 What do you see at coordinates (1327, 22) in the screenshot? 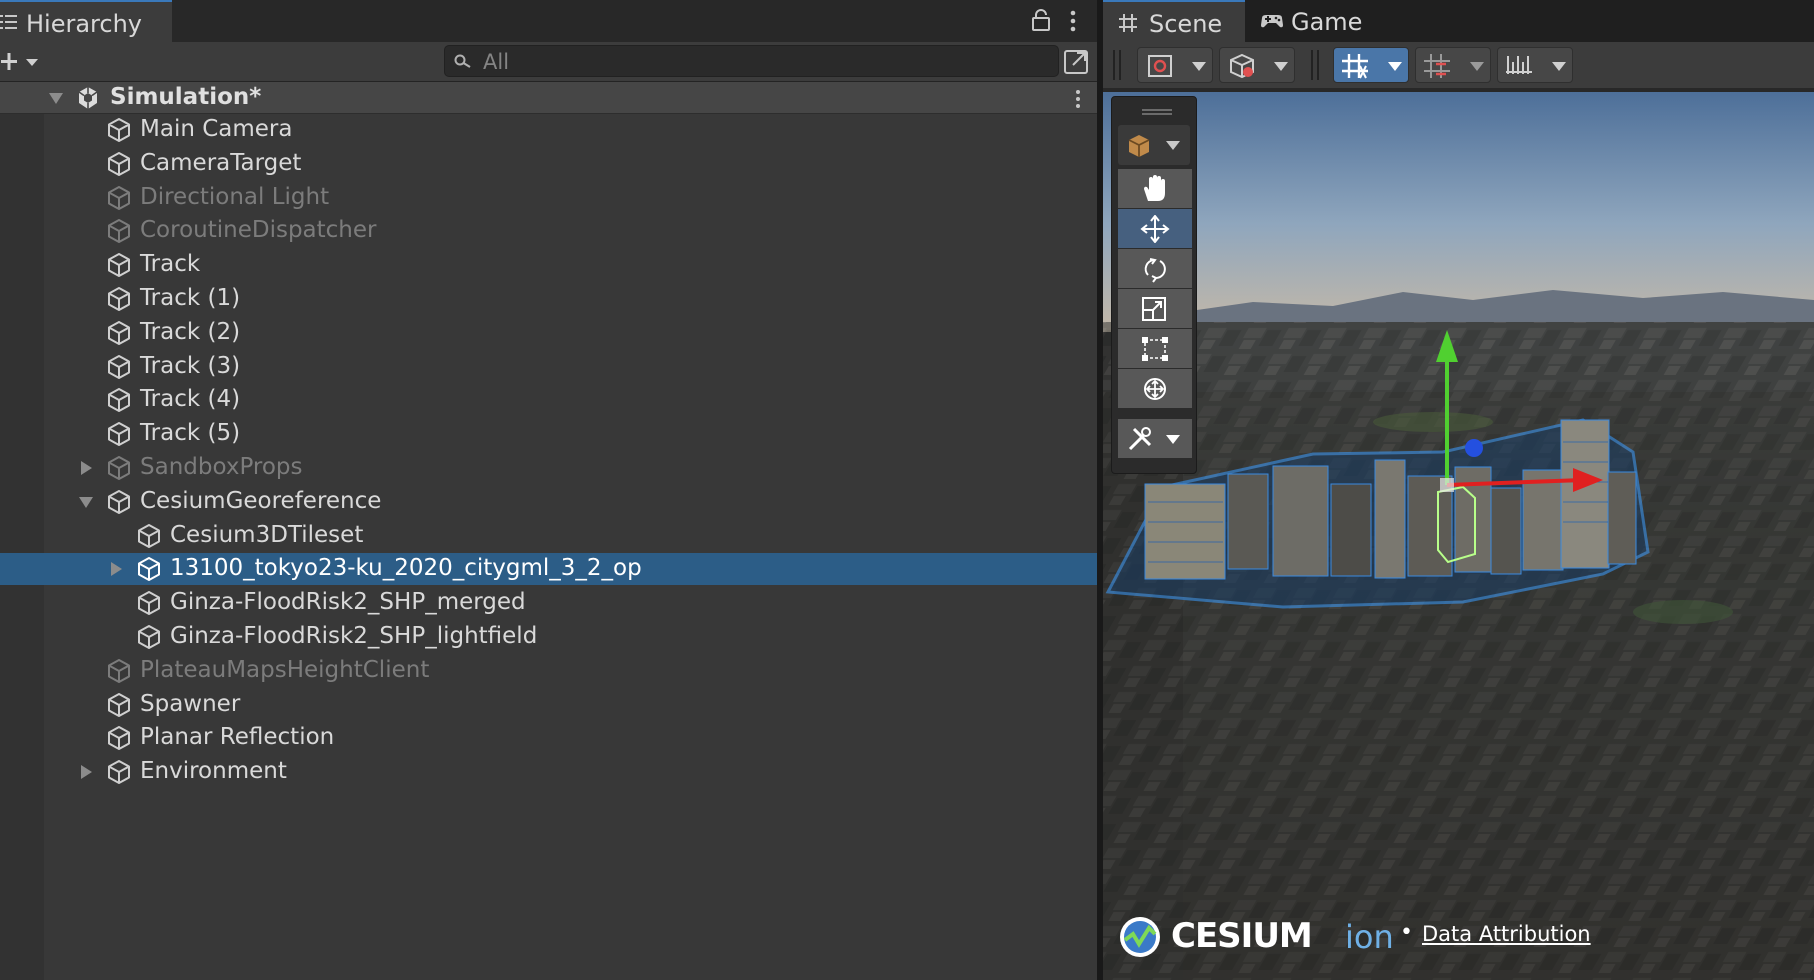
I see `tab-game-label: Game` at bounding box center [1327, 22].